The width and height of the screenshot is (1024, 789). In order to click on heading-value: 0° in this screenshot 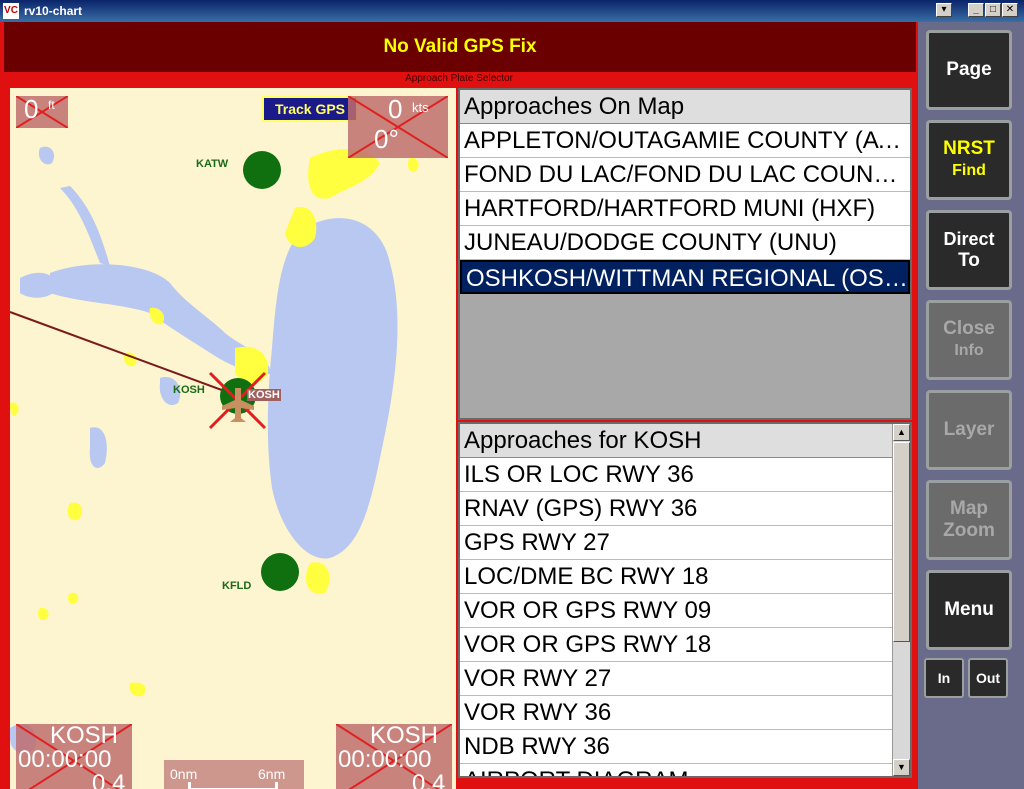, I will do `click(386, 139)`.